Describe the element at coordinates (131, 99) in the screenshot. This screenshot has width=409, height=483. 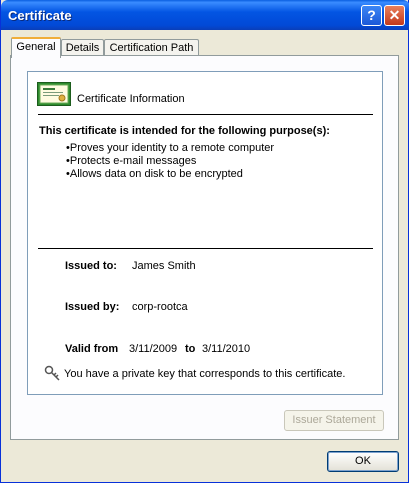
I see `info-heading: Certificate Information` at that location.